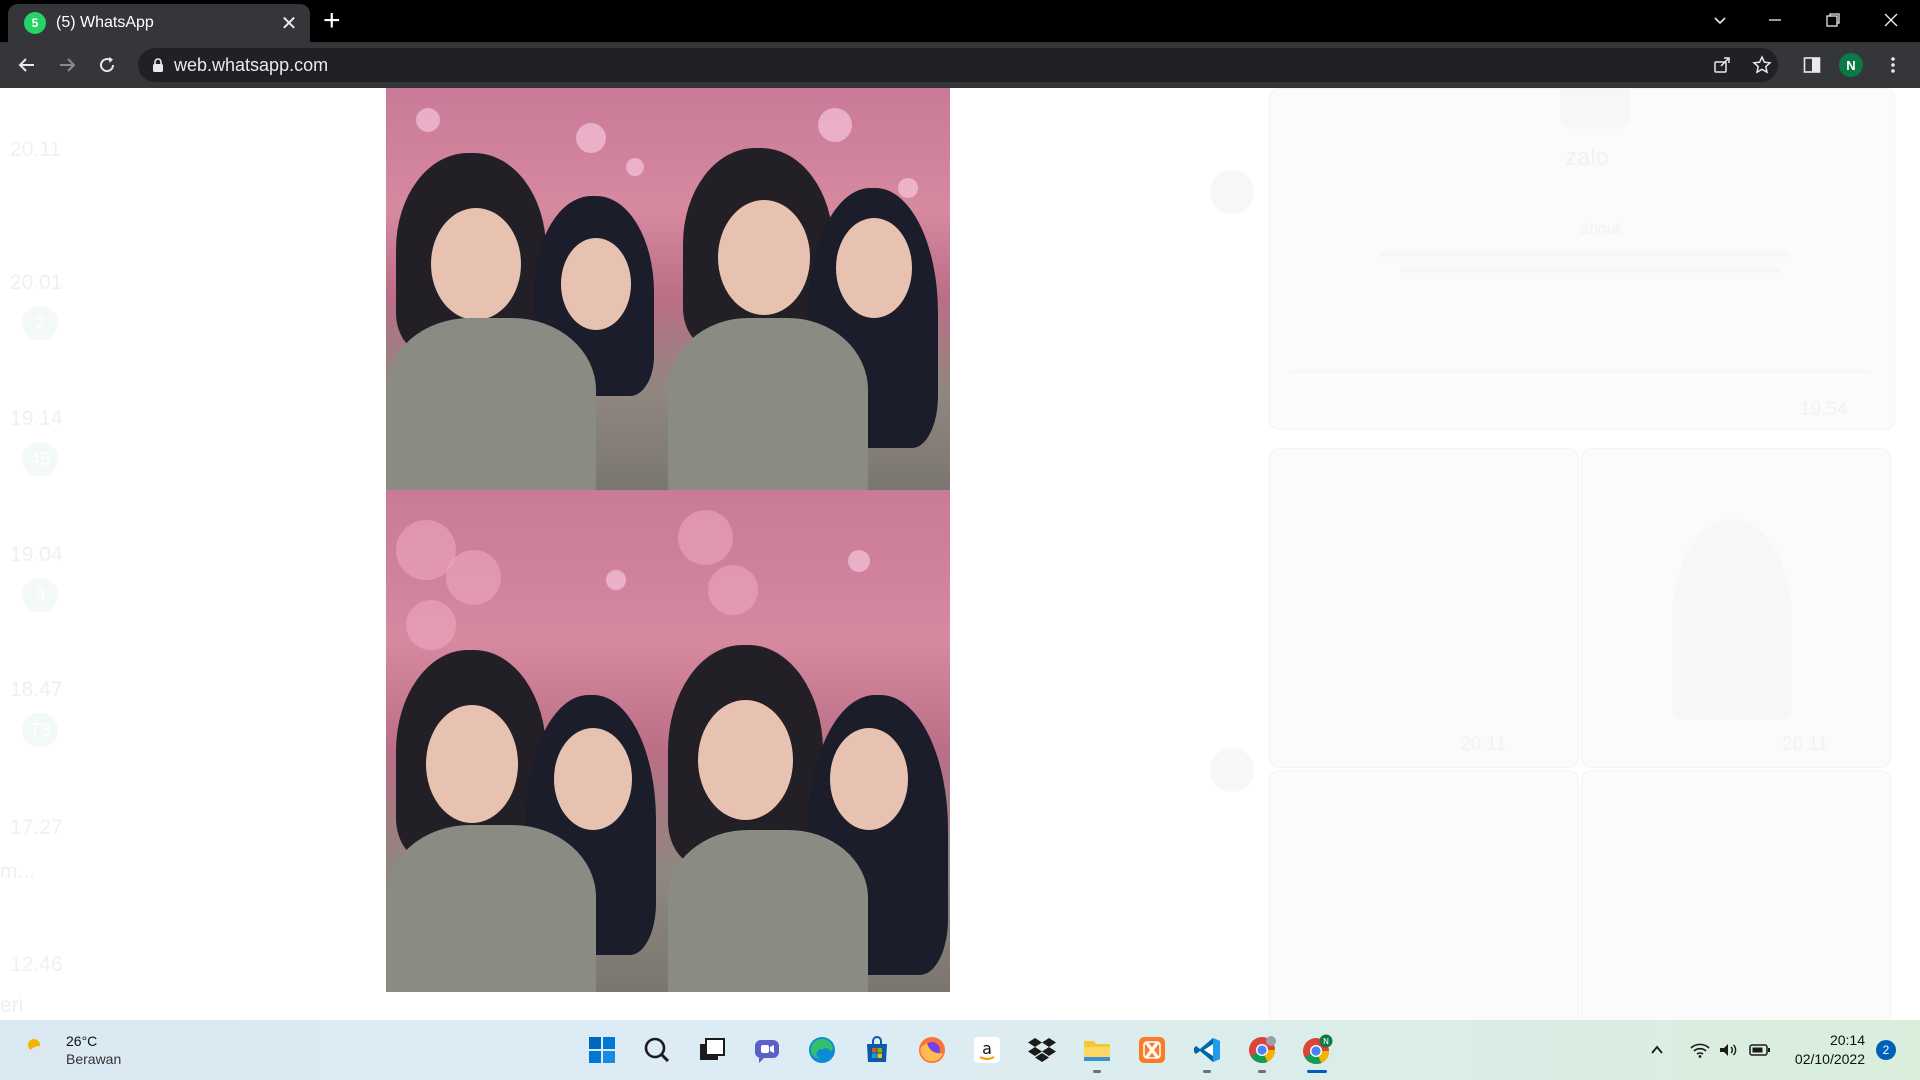 The width and height of the screenshot is (1920, 1080). What do you see at coordinates (932, 1050) in the screenshot?
I see `firefox-icon` at bounding box center [932, 1050].